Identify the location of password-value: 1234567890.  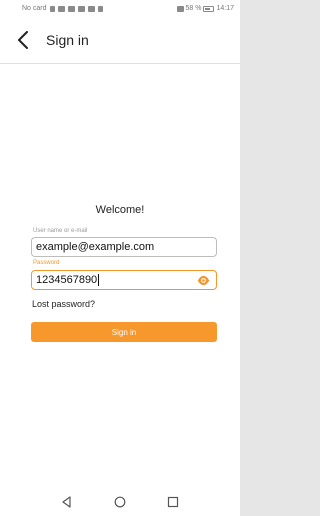
(67, 280).